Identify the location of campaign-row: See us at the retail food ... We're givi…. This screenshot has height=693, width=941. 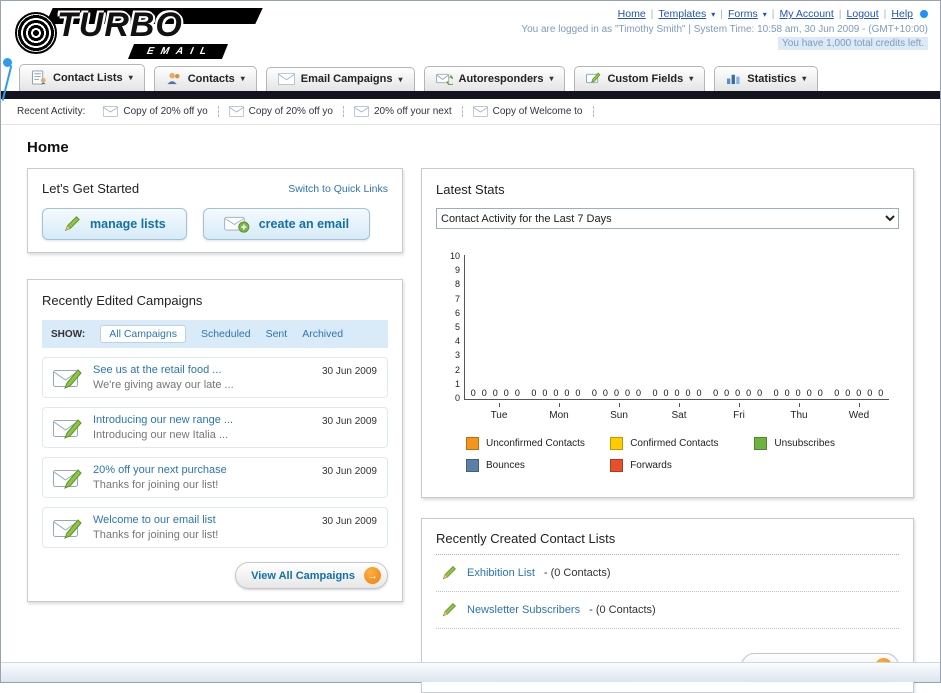
(215, 377).